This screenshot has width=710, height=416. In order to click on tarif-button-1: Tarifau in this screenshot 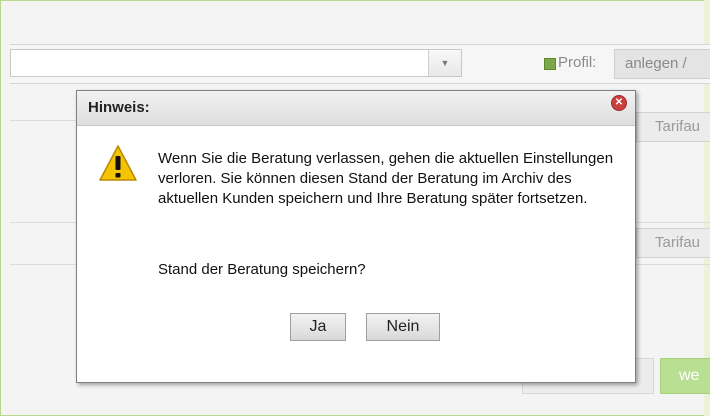, I will do `click(673, 127)`.